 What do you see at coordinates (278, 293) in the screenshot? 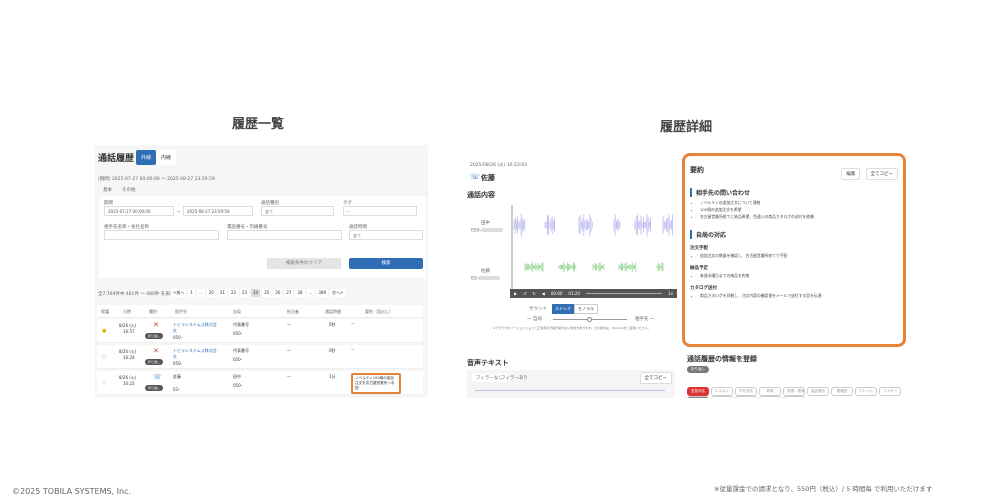
I see `page-link: 26` at bounding box center [278, 293].